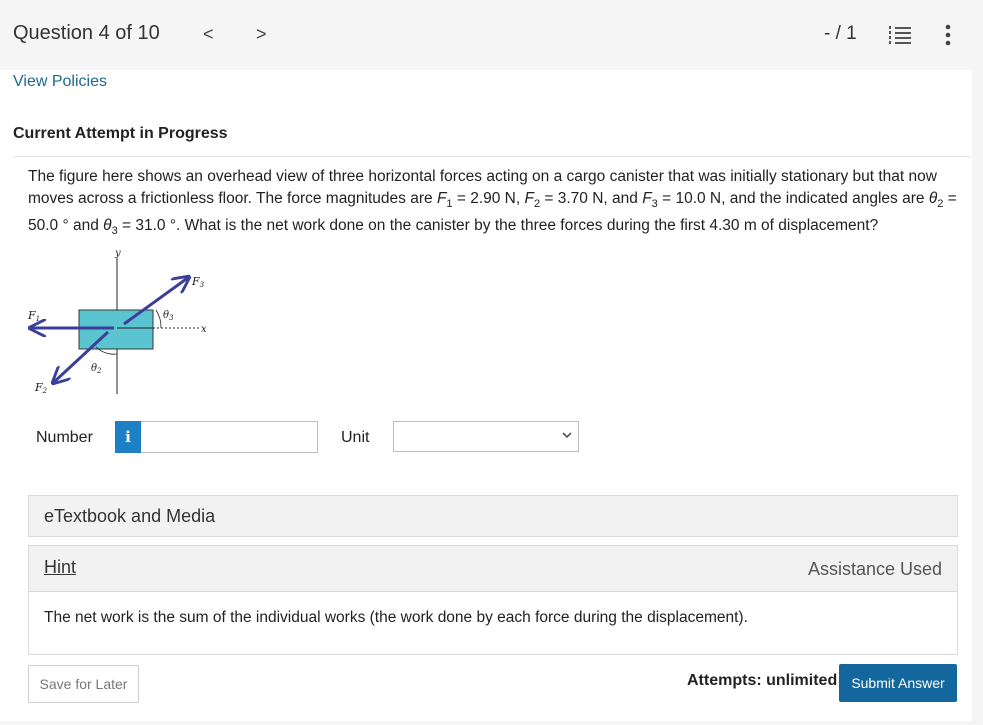 Image resolution: width=983 pixels, height=725 pixels. What do you see at coordinates (493, 516) in the screenshot?
I see `etextbook-media-section: eTextbook and Media` at bounding box center [493, 516].